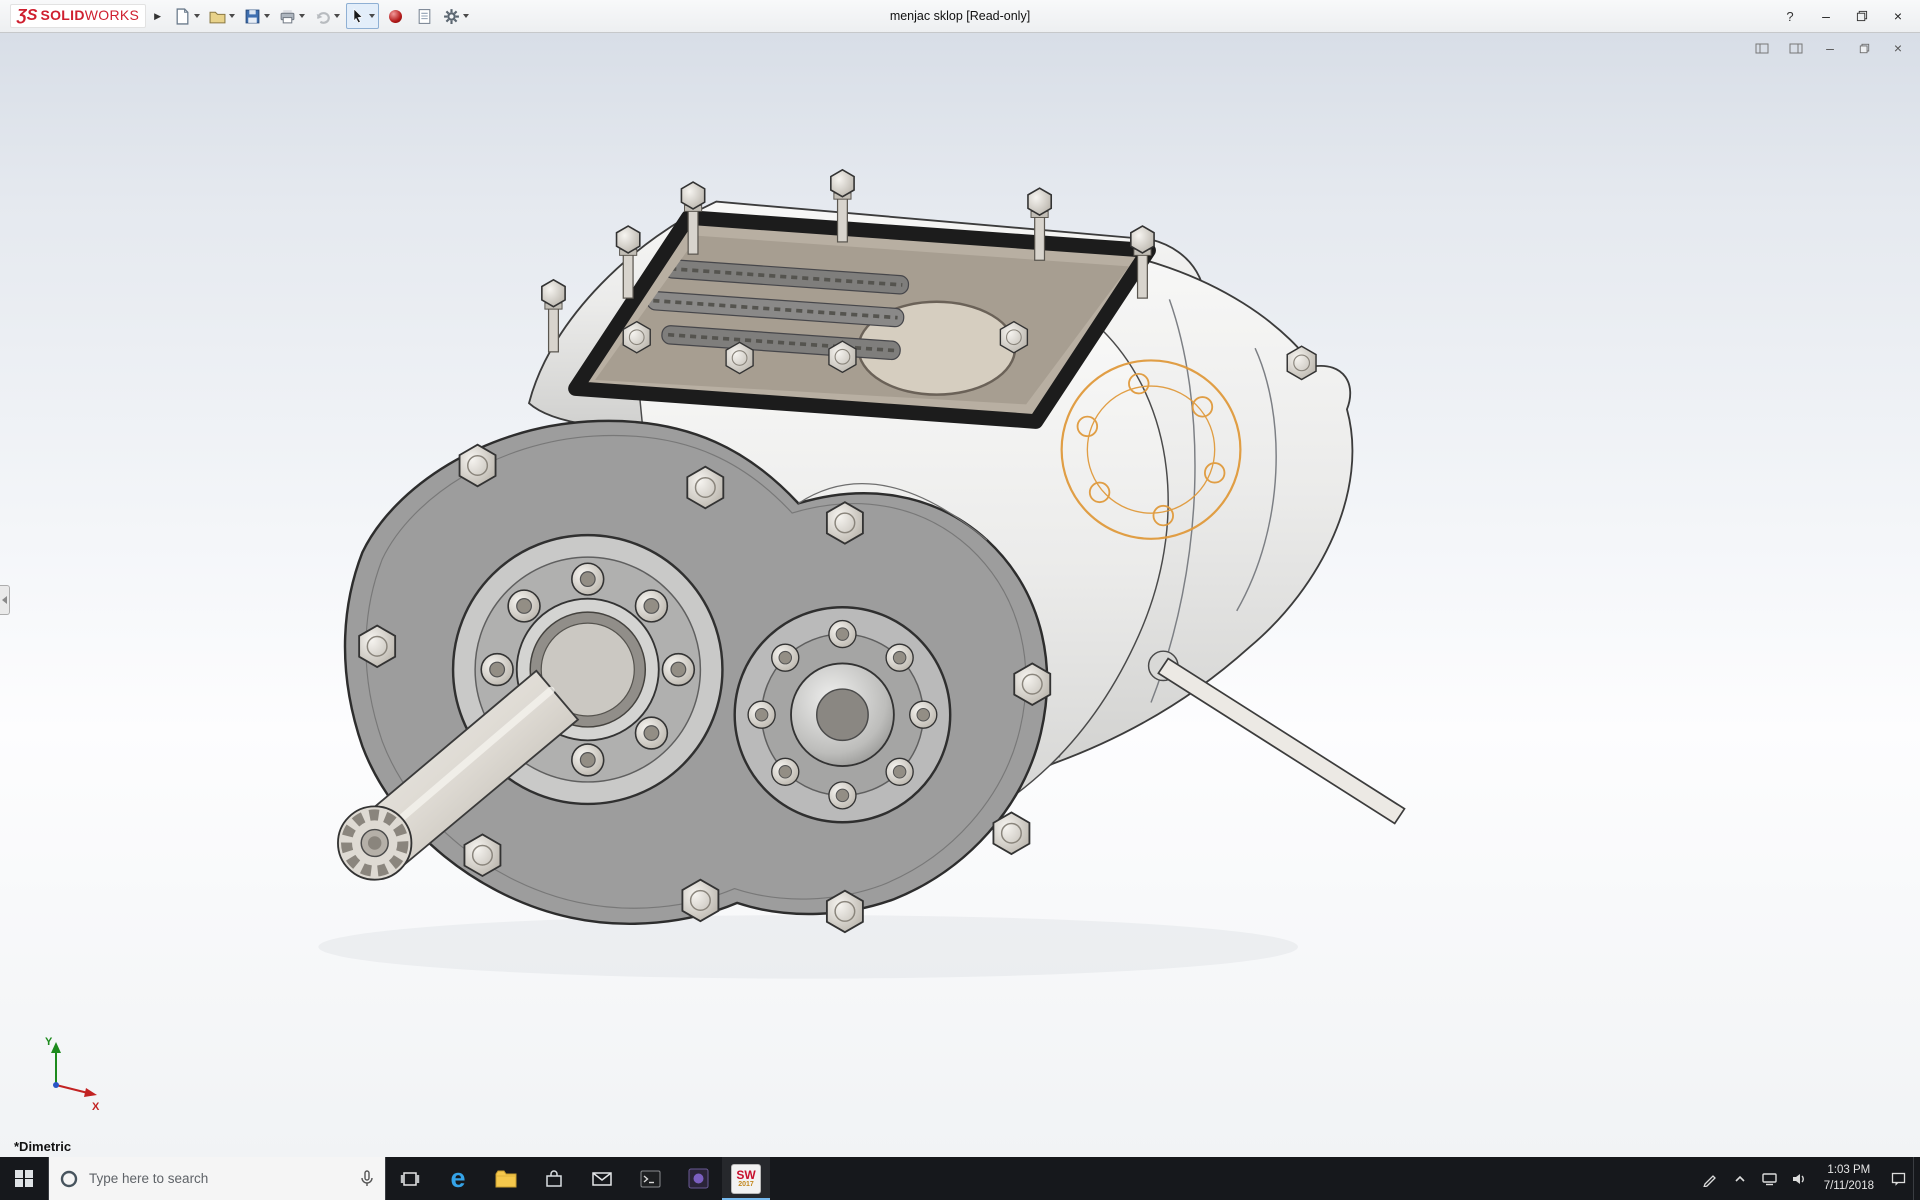 The height and width of the screenshot is (1200, 1920). I want to click on gear-icon, so click(451, 16).